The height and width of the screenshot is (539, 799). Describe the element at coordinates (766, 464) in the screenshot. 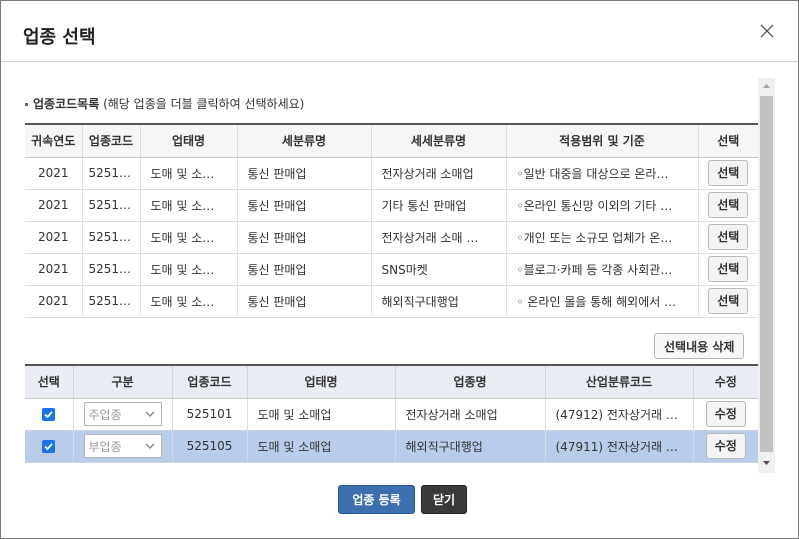

I see `scroll-down-icon` at that location.